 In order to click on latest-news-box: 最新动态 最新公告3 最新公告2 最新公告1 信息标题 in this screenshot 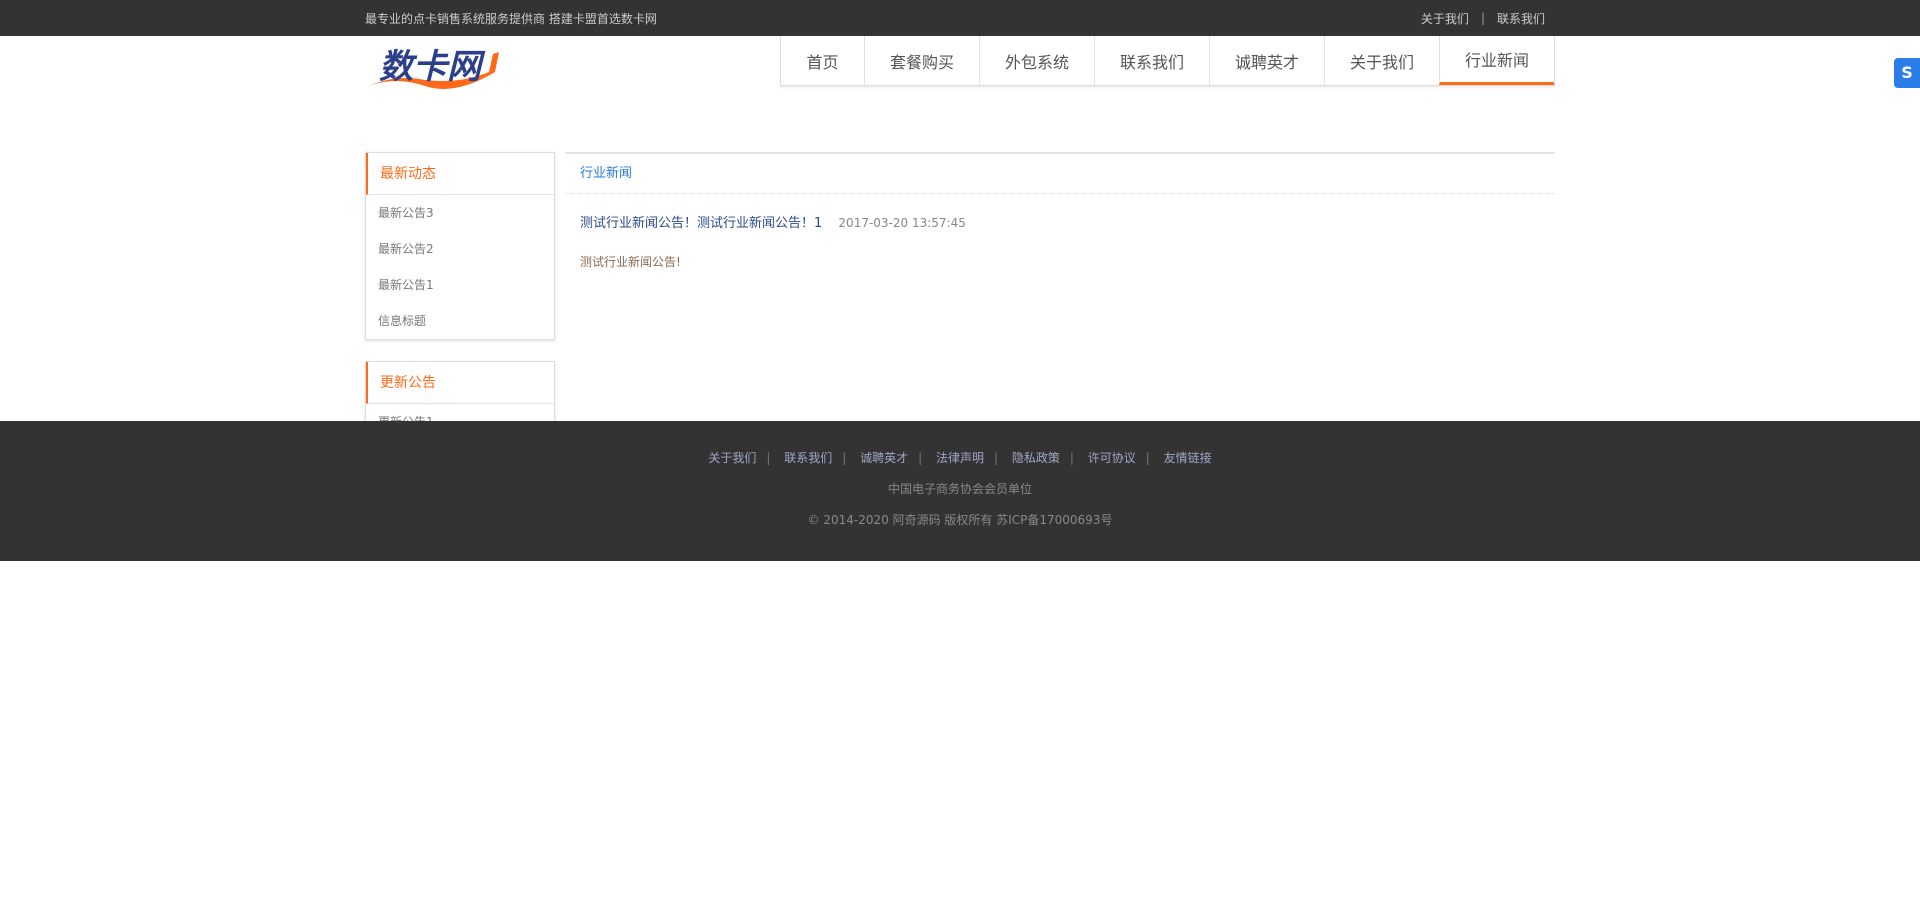, I will do `click(460, 246)`.